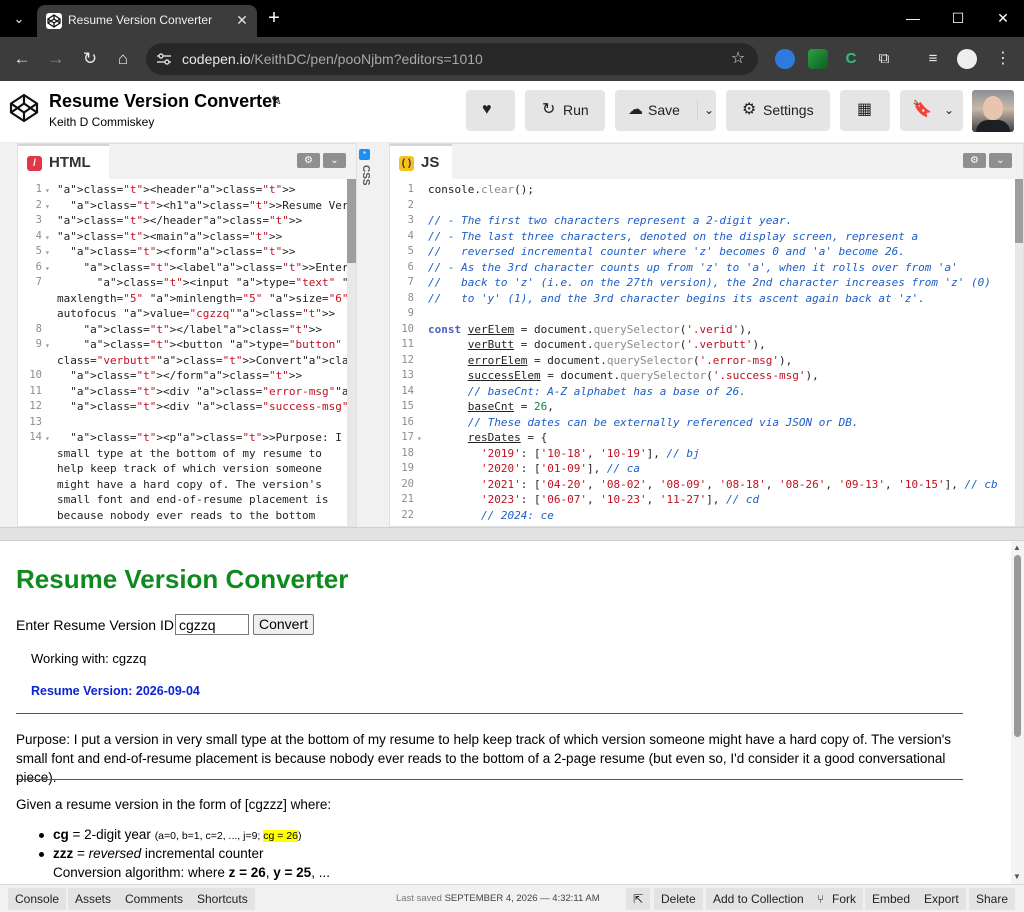 The width and height of the screenshot is (1024, 912). Describe the element at coordinates (941, 899) in the screenshot. I see `export-button: Export` at that location.